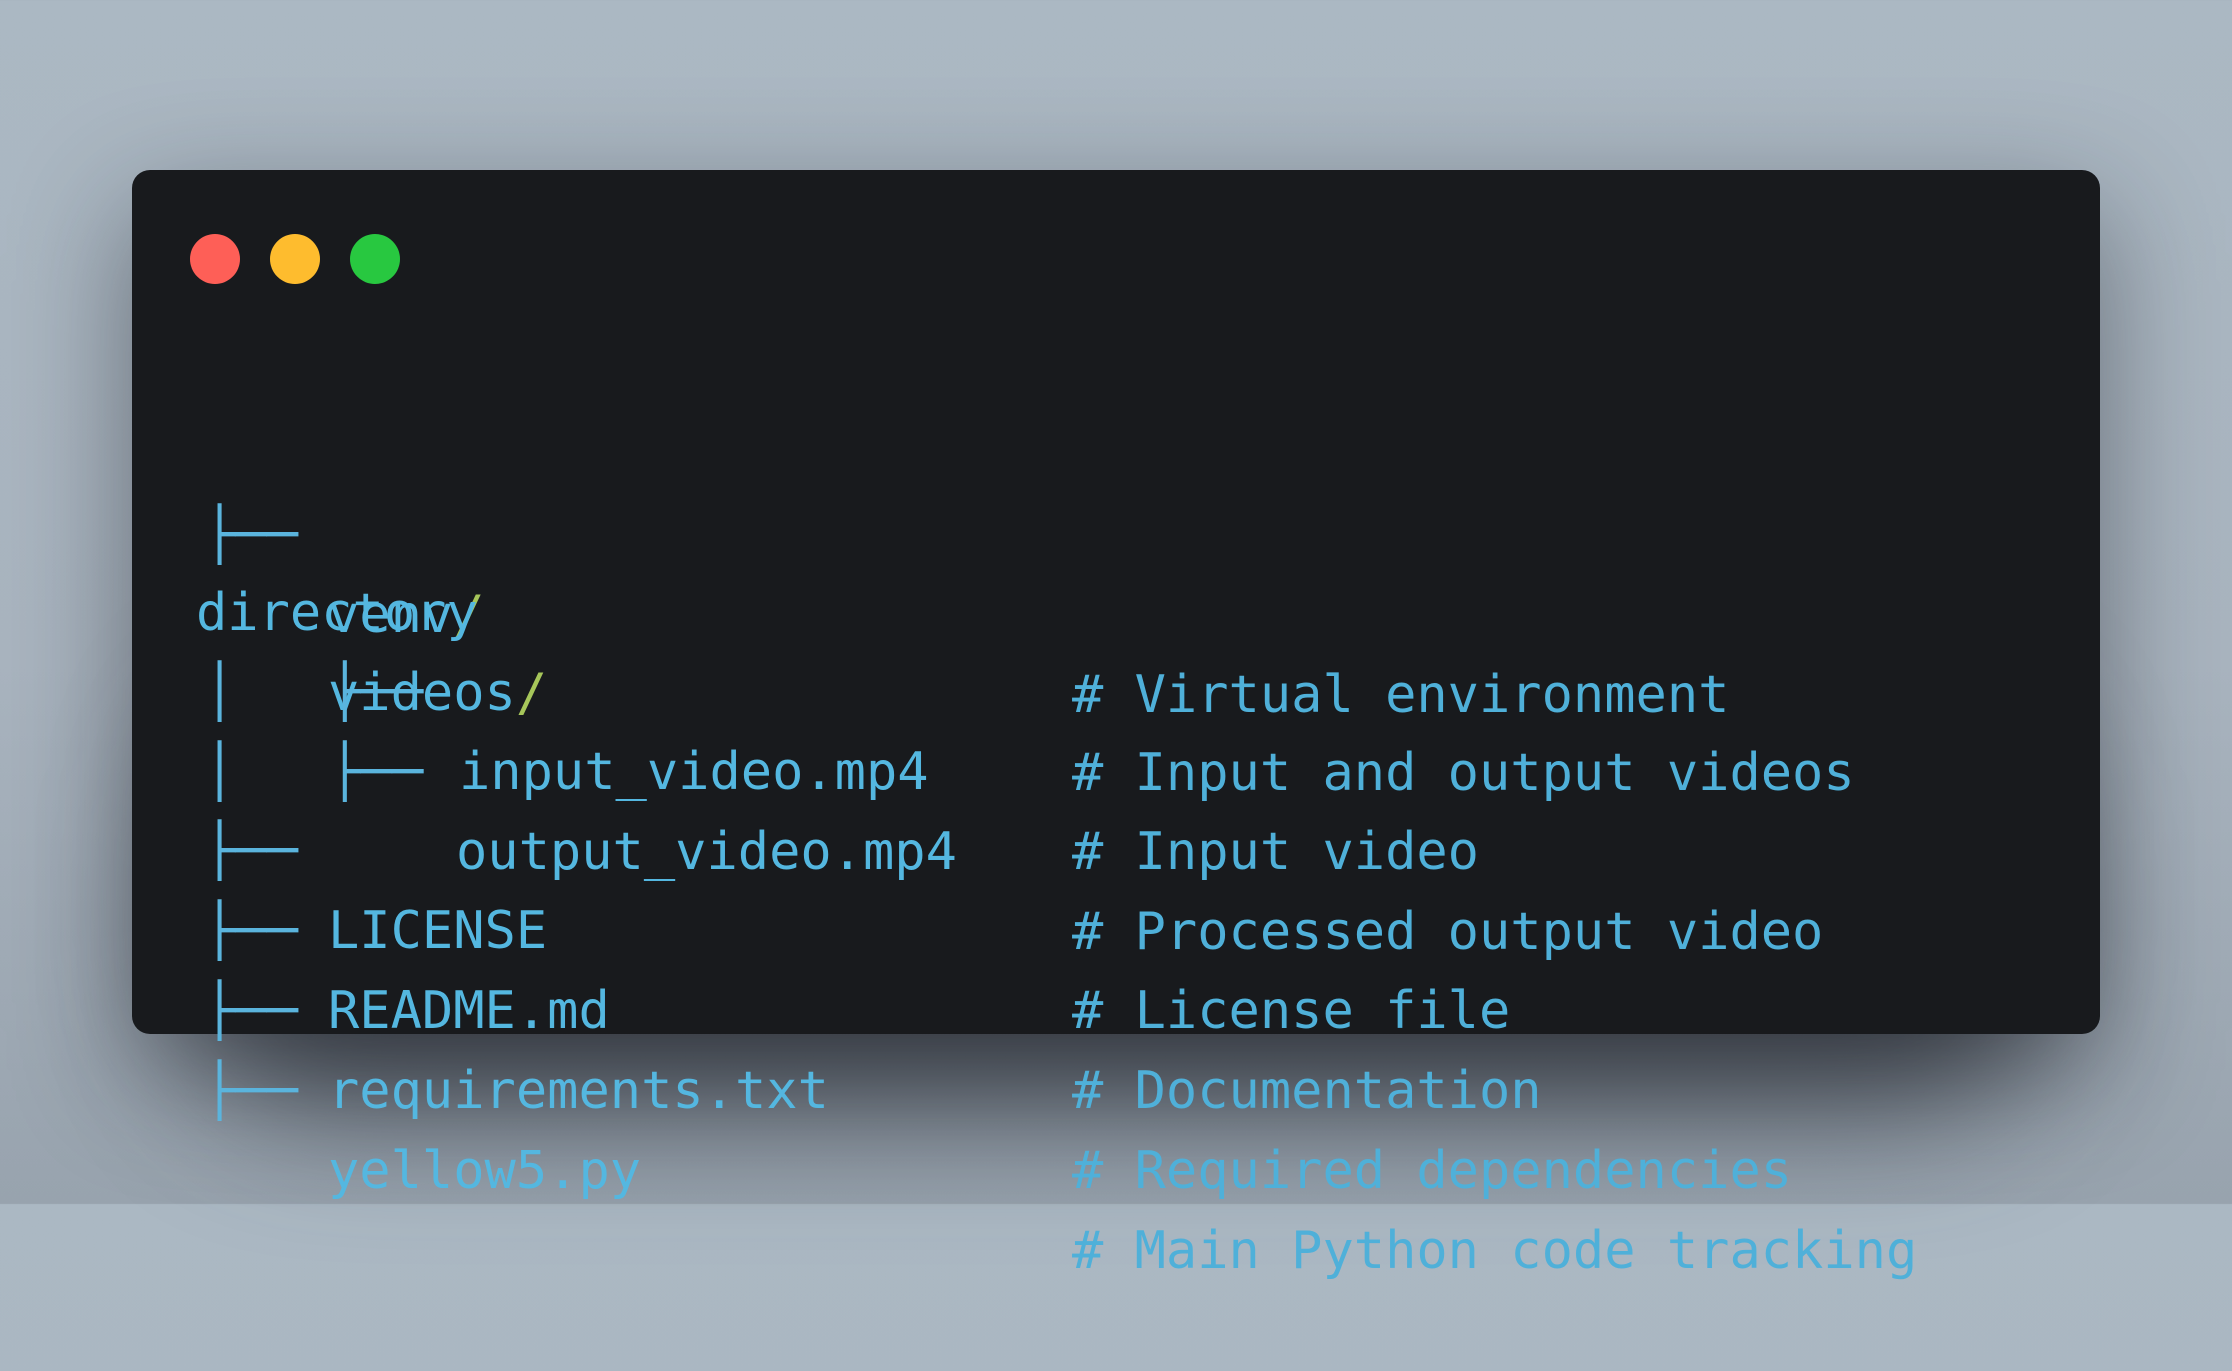  Describe the element at coordinates (578, 1091) in the screenshot. I see `tree-item-name: requirements.txt` at that location.